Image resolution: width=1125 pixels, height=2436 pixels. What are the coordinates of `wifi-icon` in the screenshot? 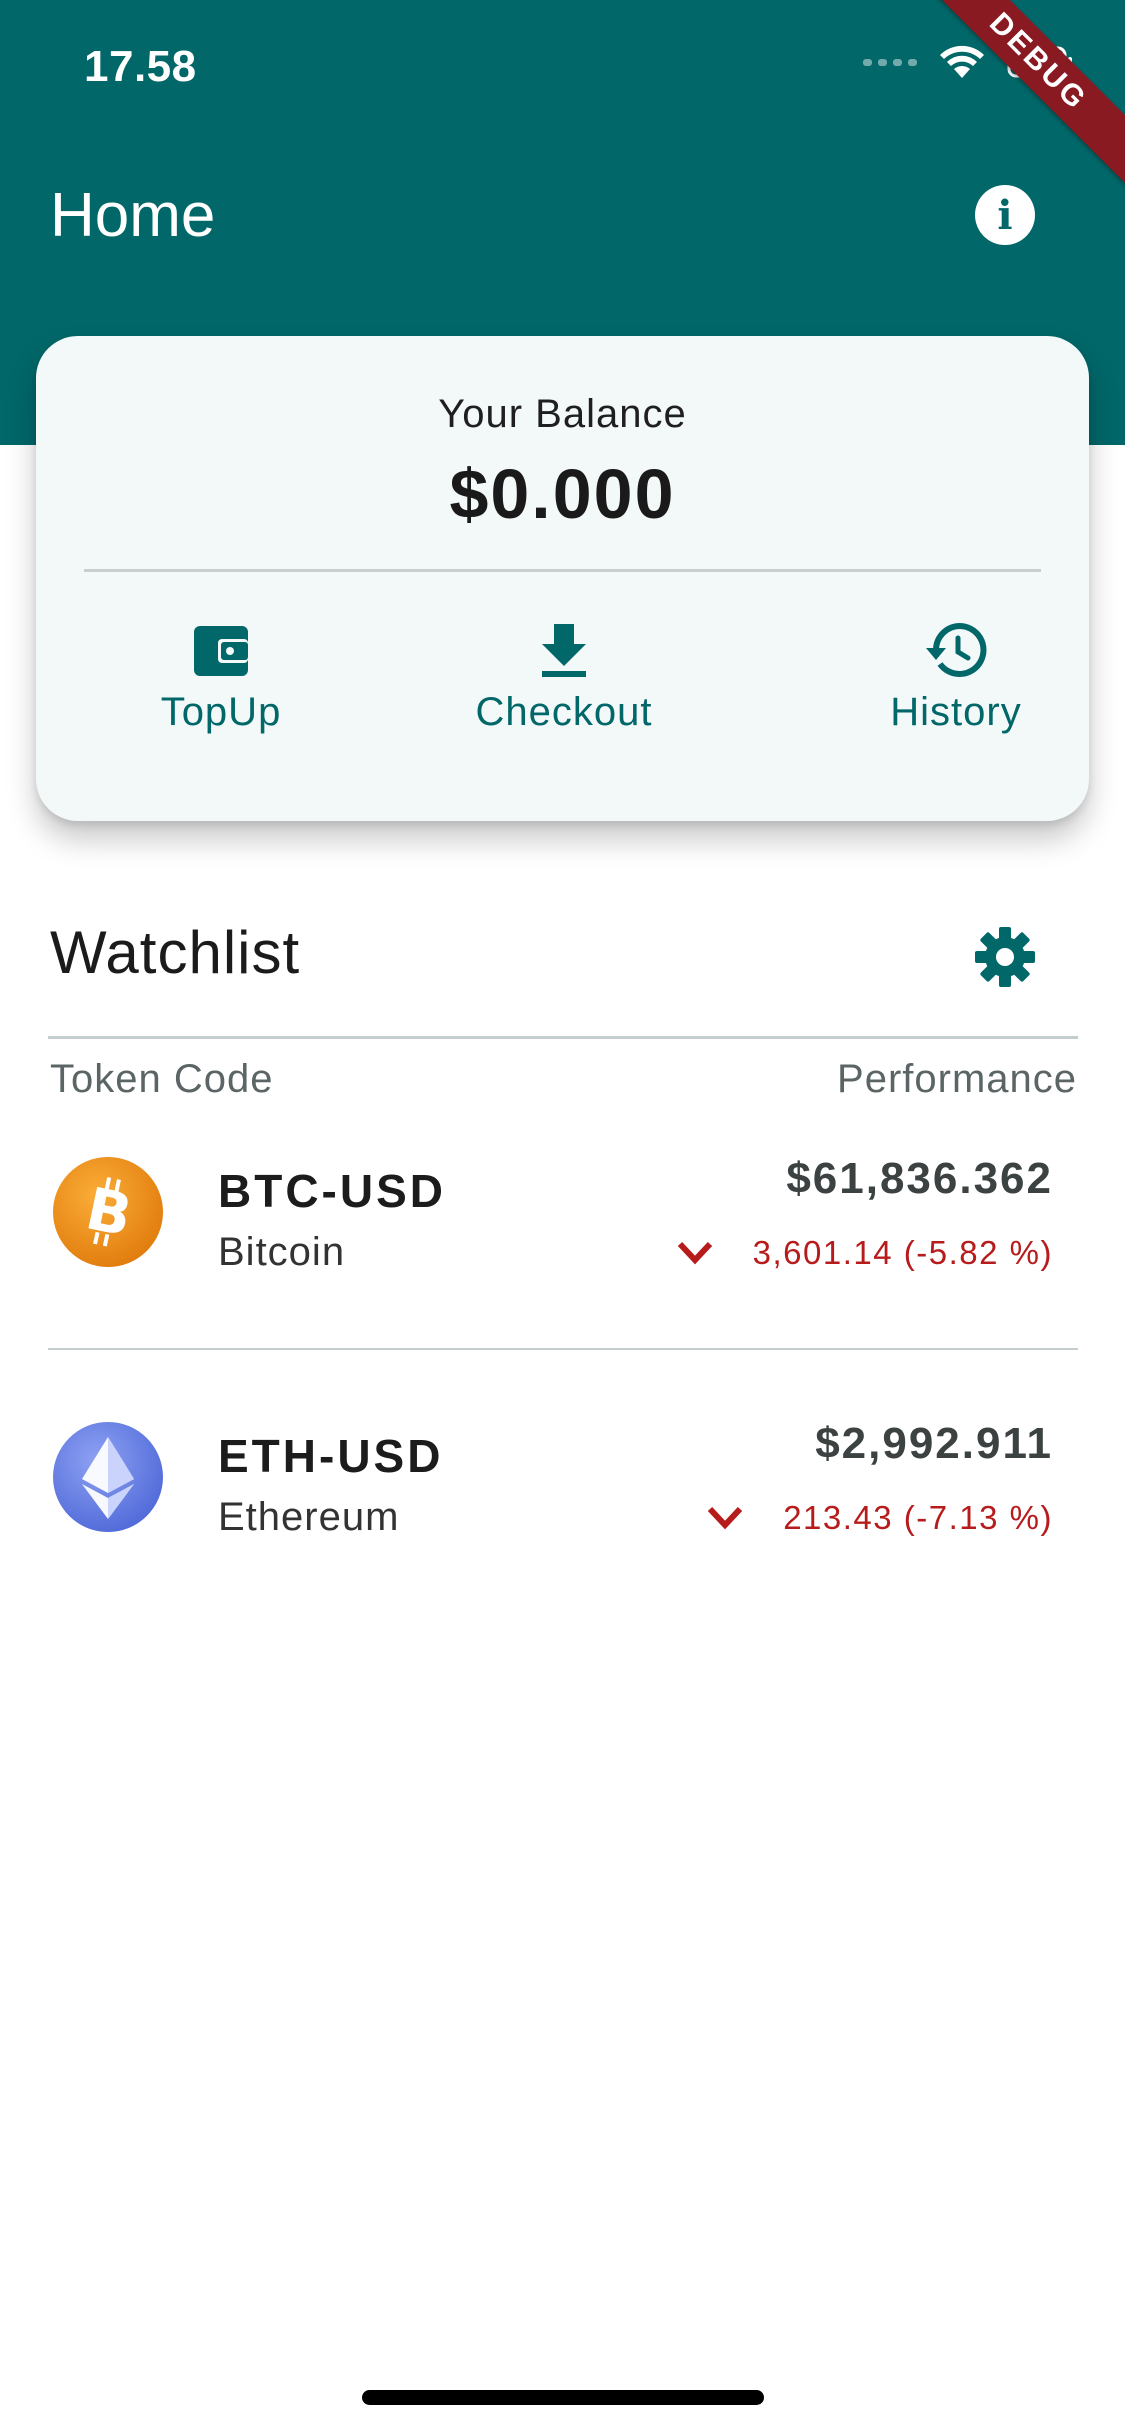 It's located at (962, 61).